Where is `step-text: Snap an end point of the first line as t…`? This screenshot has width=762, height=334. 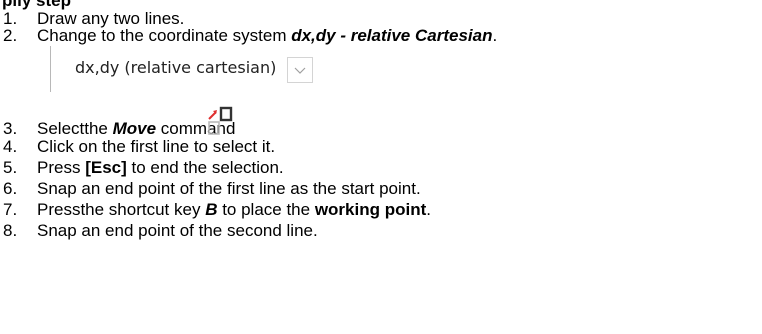 step-text: Snap an end point of the first line as t… is located at coordinates (229, 188).